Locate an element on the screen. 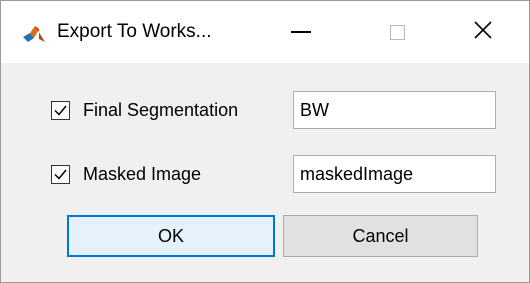 The width and height of the screenshot is (530, 283). export-row-final-segmentation: Final Segmentation is located at coordinates (265, 111).